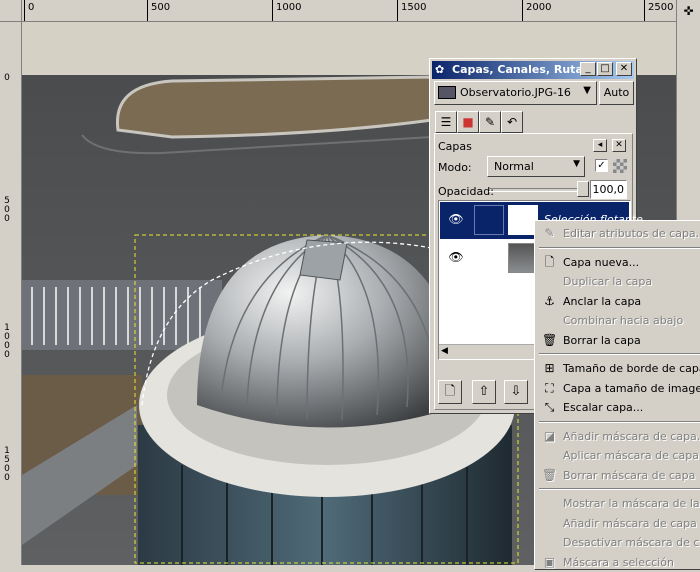 Image resolution: width=700 pixels, height=572 pixels. What do you see at coordinates (549, 233) in the screenshot?
I see `edit-icon: ✎` at bounding box center [549, 233].